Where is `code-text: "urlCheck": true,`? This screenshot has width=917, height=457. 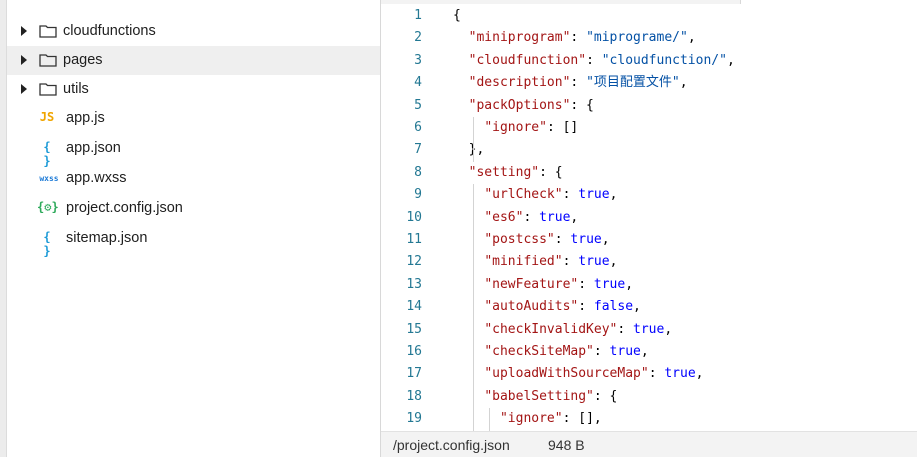 code-text: "urlCheck": true, is located at coordinates (535, 195).